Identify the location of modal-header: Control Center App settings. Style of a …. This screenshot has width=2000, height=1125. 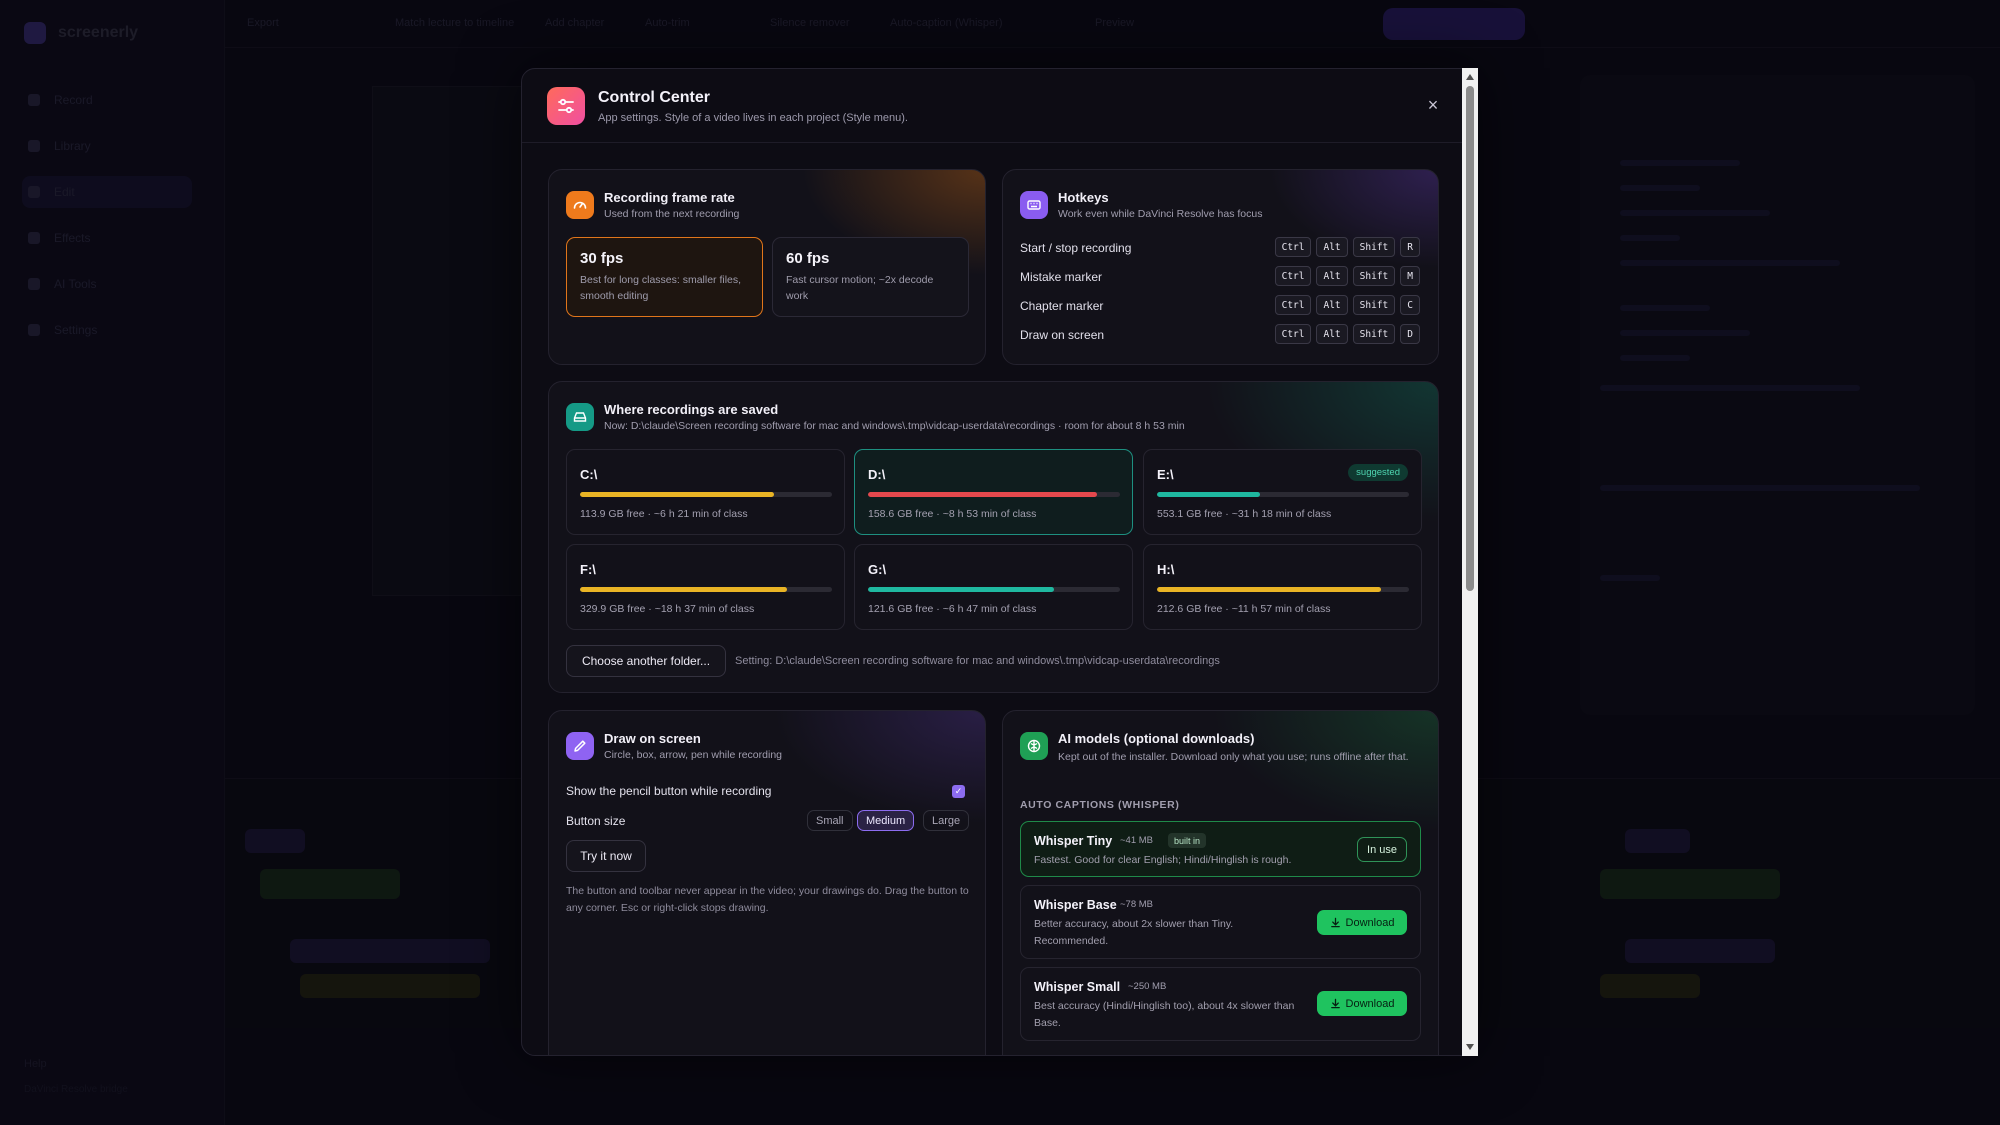
(999, 106).